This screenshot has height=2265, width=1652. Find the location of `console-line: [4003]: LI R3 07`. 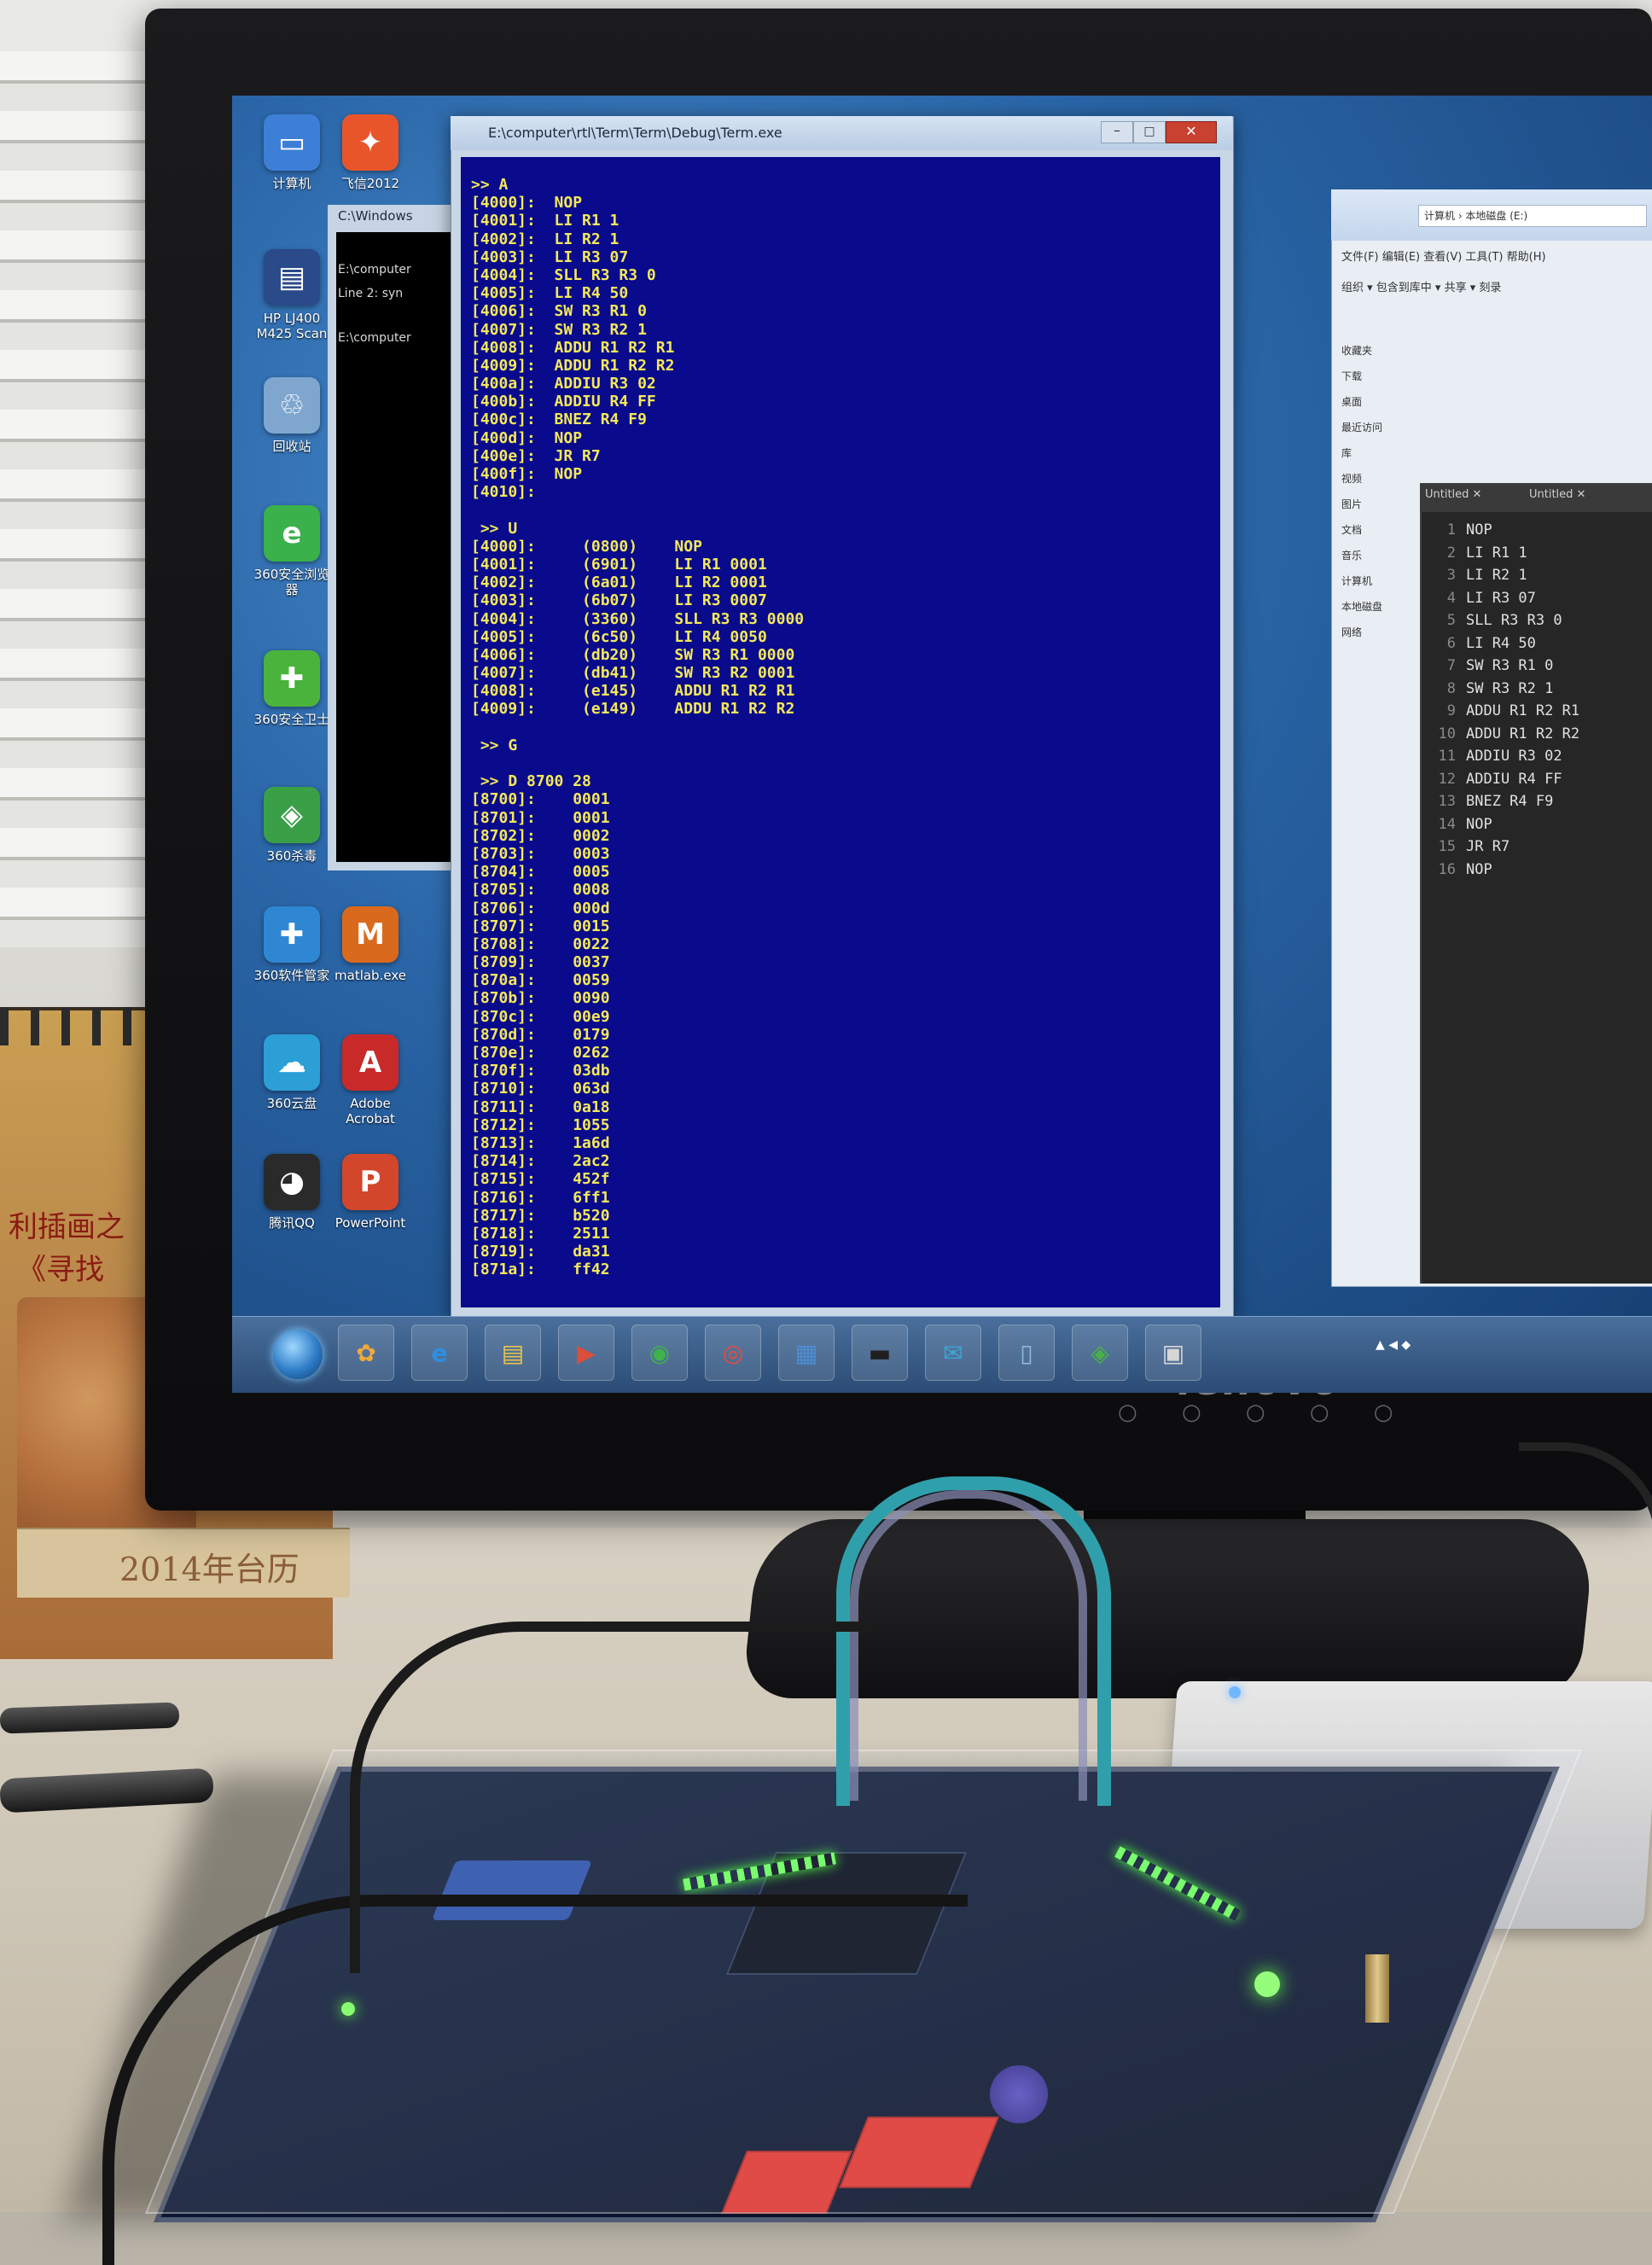

console-line: [4003]: LI R3 07 is located at coordinates (550, 256).